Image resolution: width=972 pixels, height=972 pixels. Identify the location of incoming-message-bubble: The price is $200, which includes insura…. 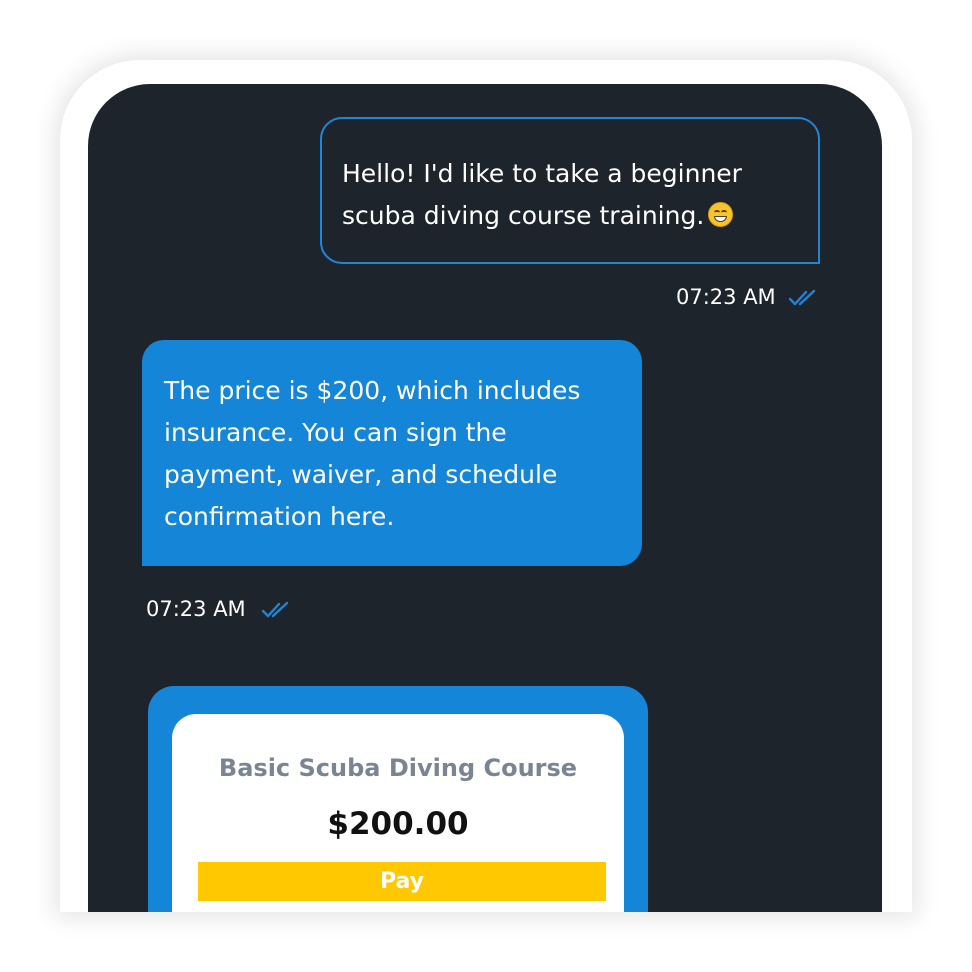
(392, 453).